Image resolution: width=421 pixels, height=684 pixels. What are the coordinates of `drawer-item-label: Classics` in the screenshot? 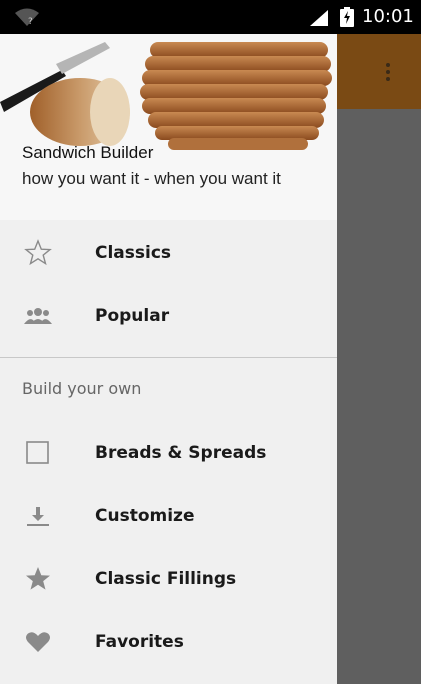 It's located at (133, 253).